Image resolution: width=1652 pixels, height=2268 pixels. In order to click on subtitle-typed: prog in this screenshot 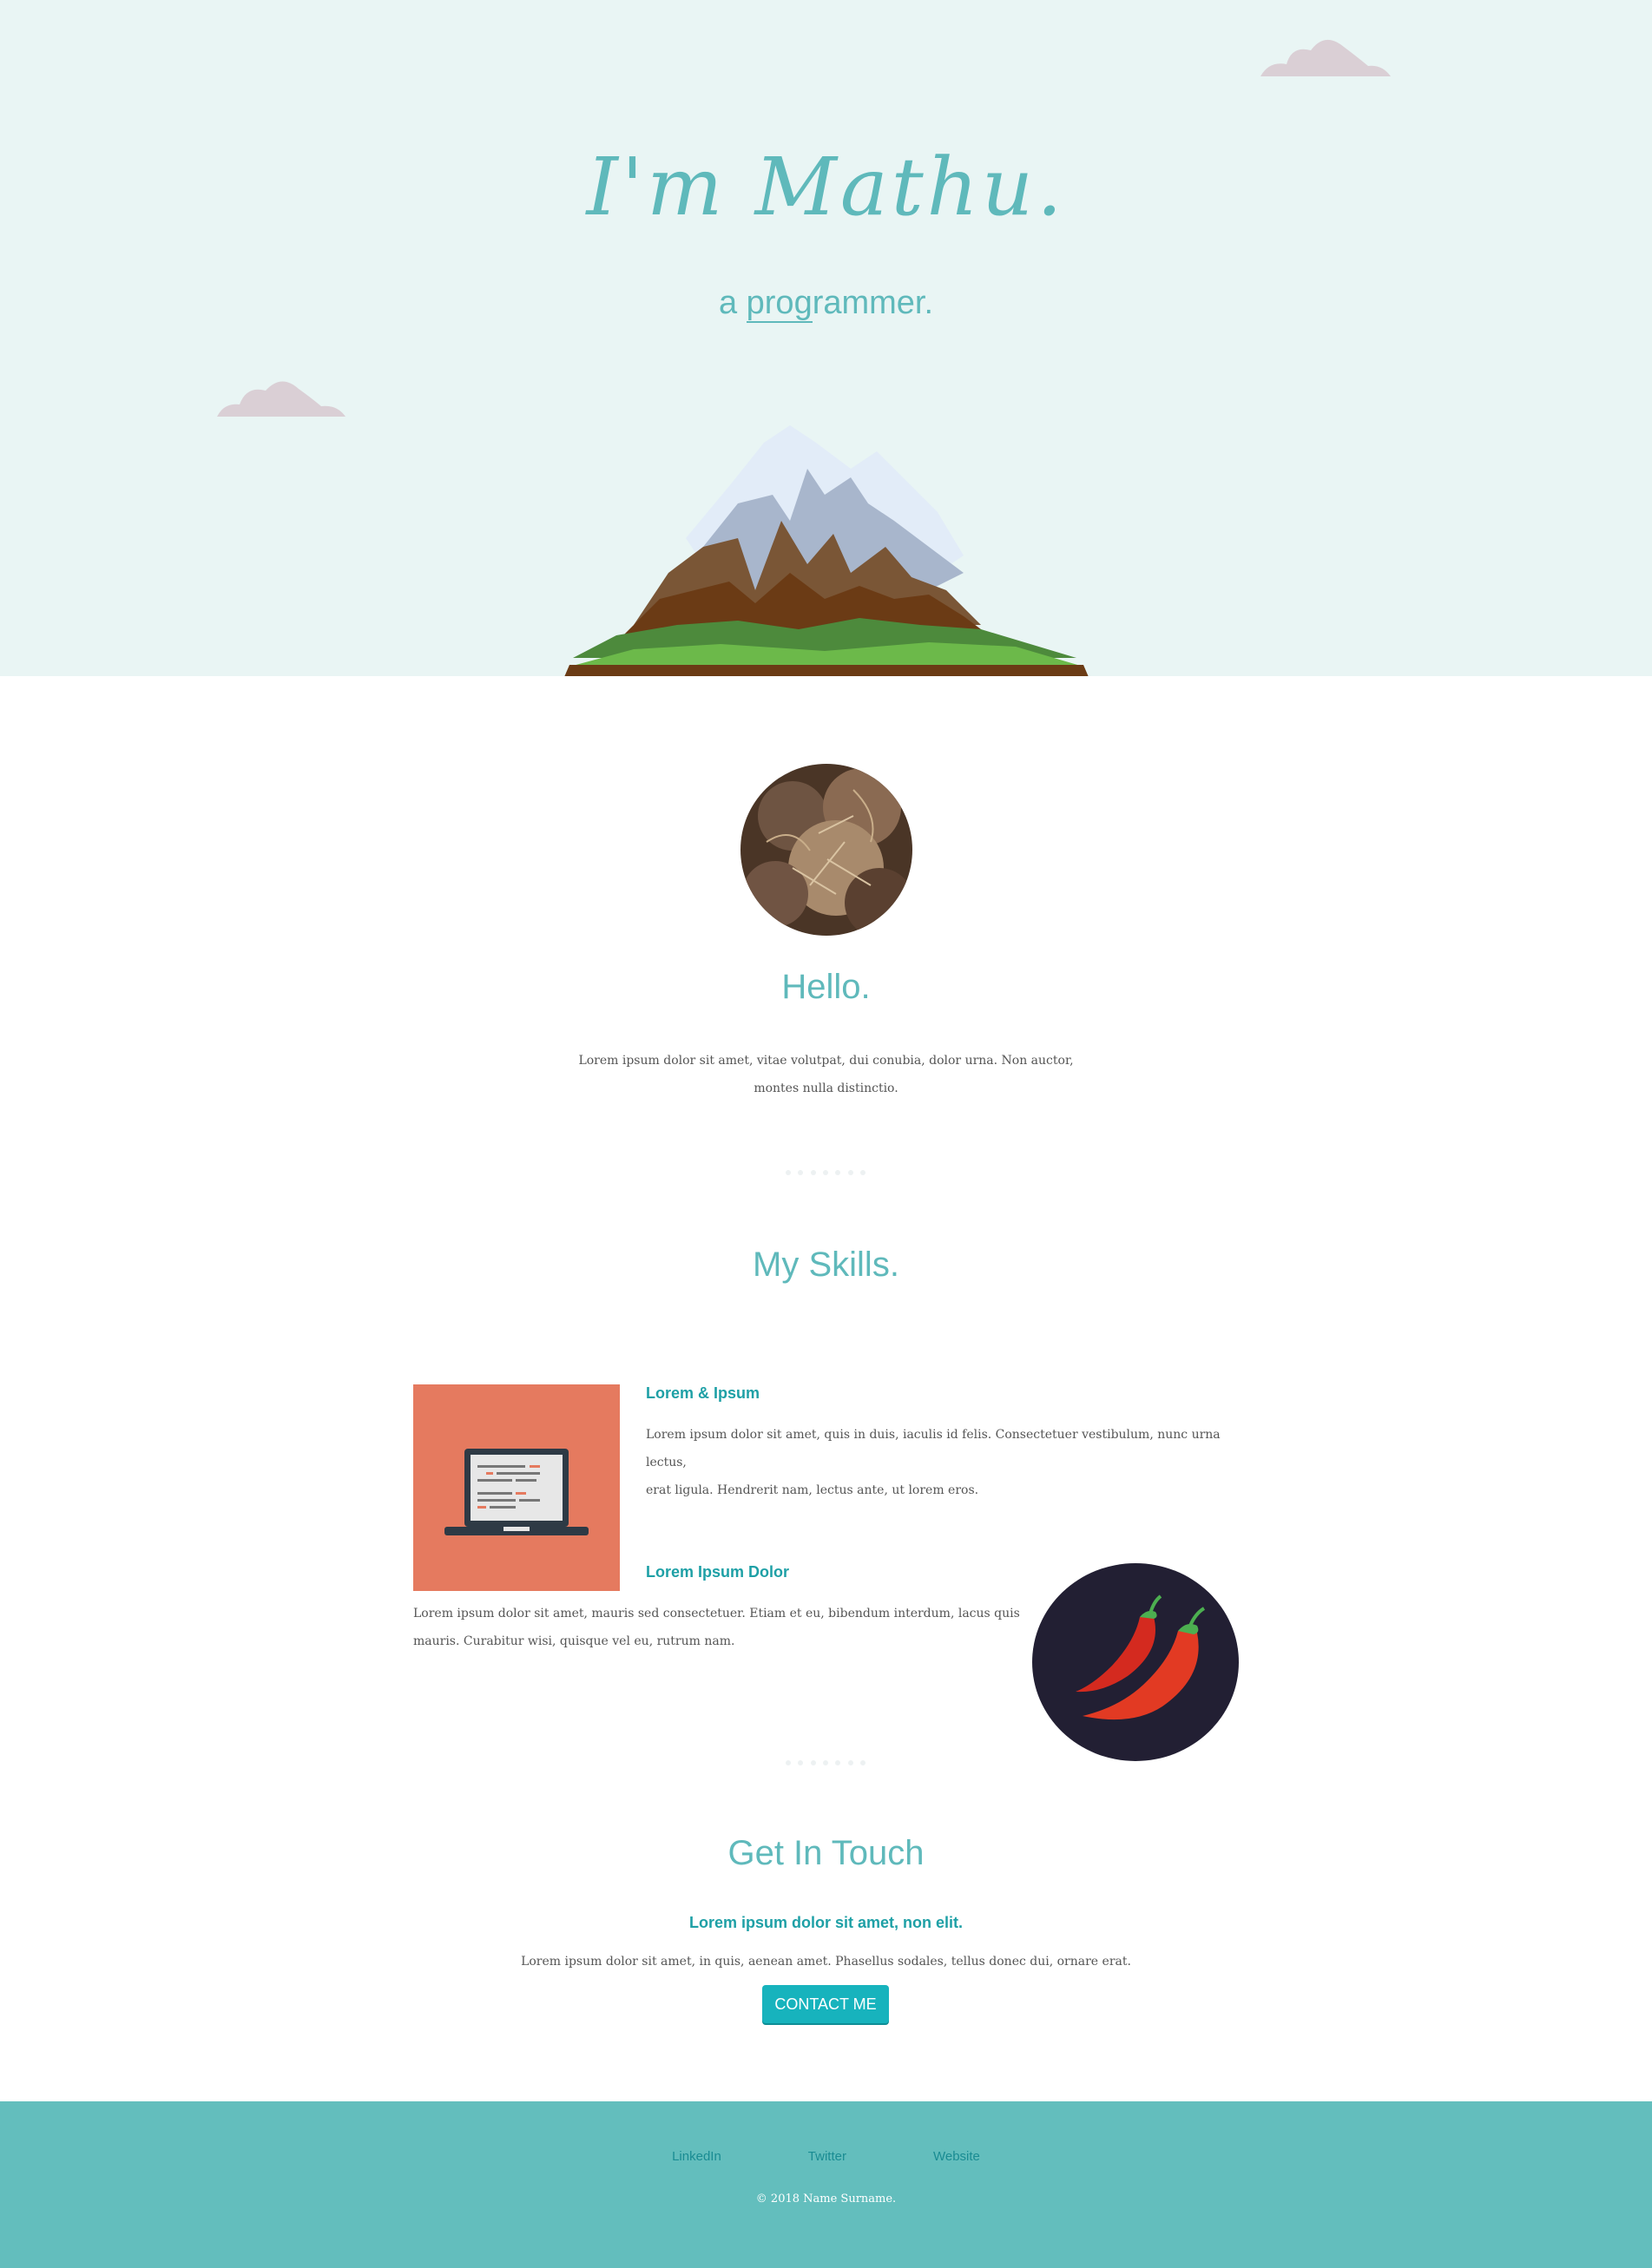, I will do `click(779, 304)`.